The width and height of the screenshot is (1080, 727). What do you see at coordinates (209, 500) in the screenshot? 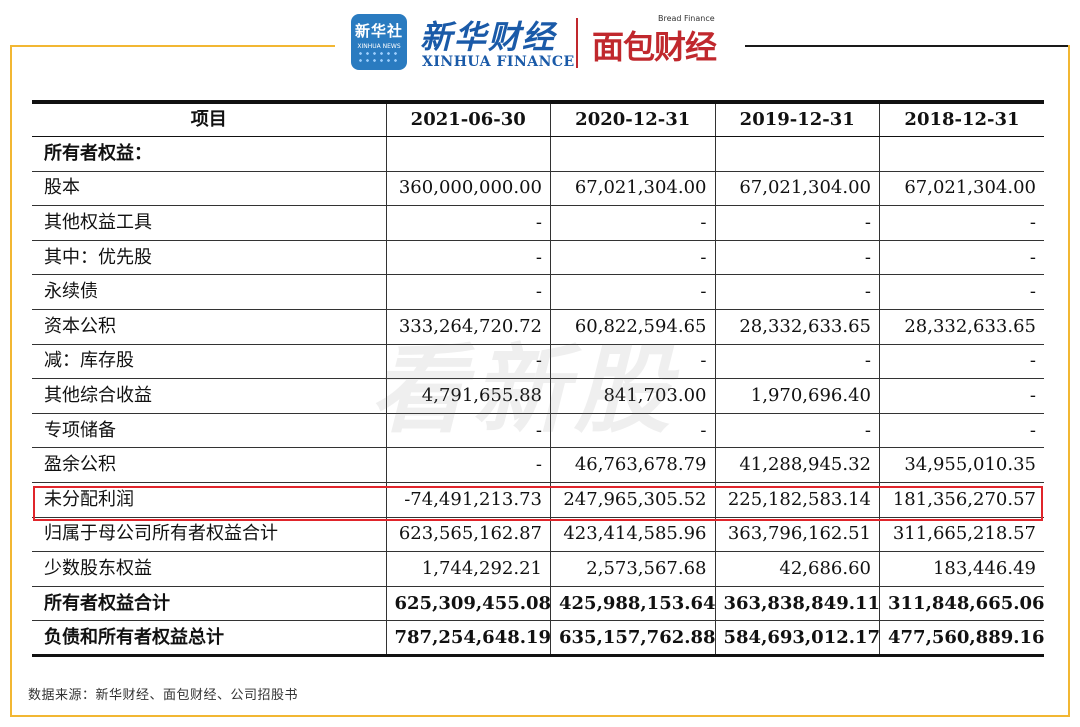
I see `row-label: 未分配利润` at bounding box center [209, 500].